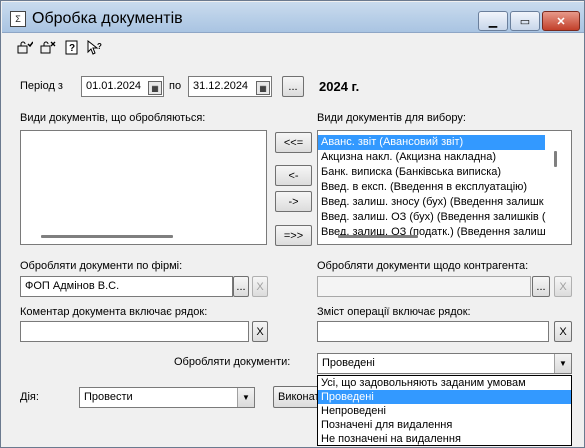  I want to click on app-icon: Σ, so click(18, 19).